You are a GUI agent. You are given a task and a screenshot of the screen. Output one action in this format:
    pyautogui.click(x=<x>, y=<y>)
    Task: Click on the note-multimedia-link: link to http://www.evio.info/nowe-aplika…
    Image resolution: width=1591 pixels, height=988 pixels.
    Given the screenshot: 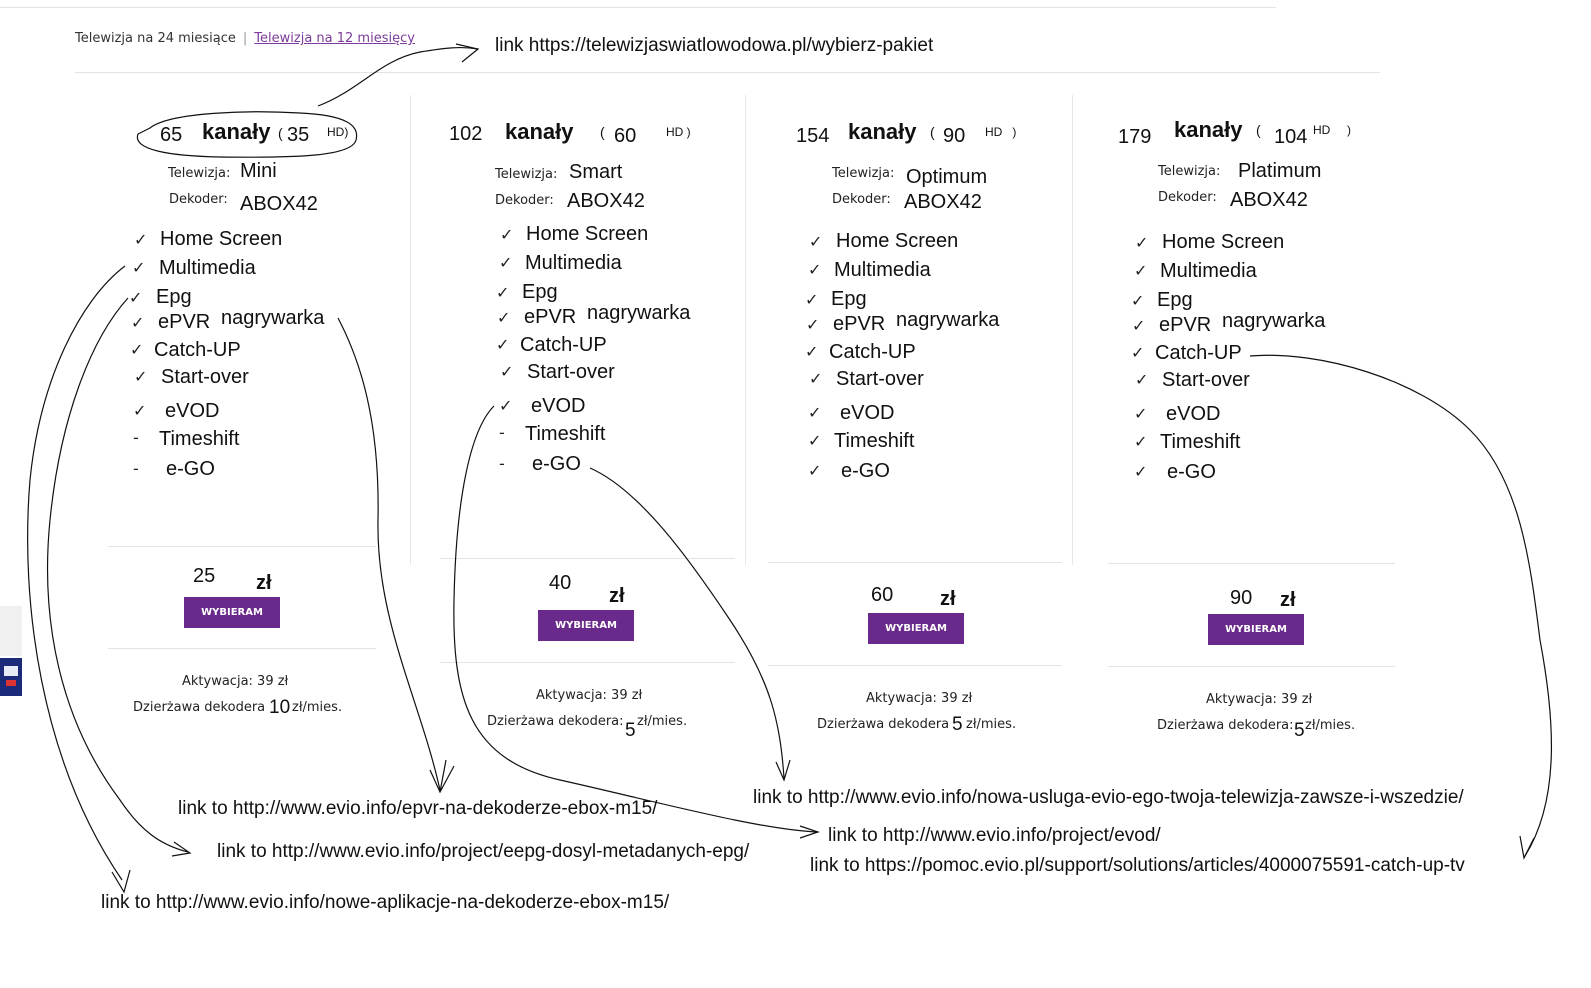 What is the action you would take?
    pyautogui.click(x=385, y=902)
    